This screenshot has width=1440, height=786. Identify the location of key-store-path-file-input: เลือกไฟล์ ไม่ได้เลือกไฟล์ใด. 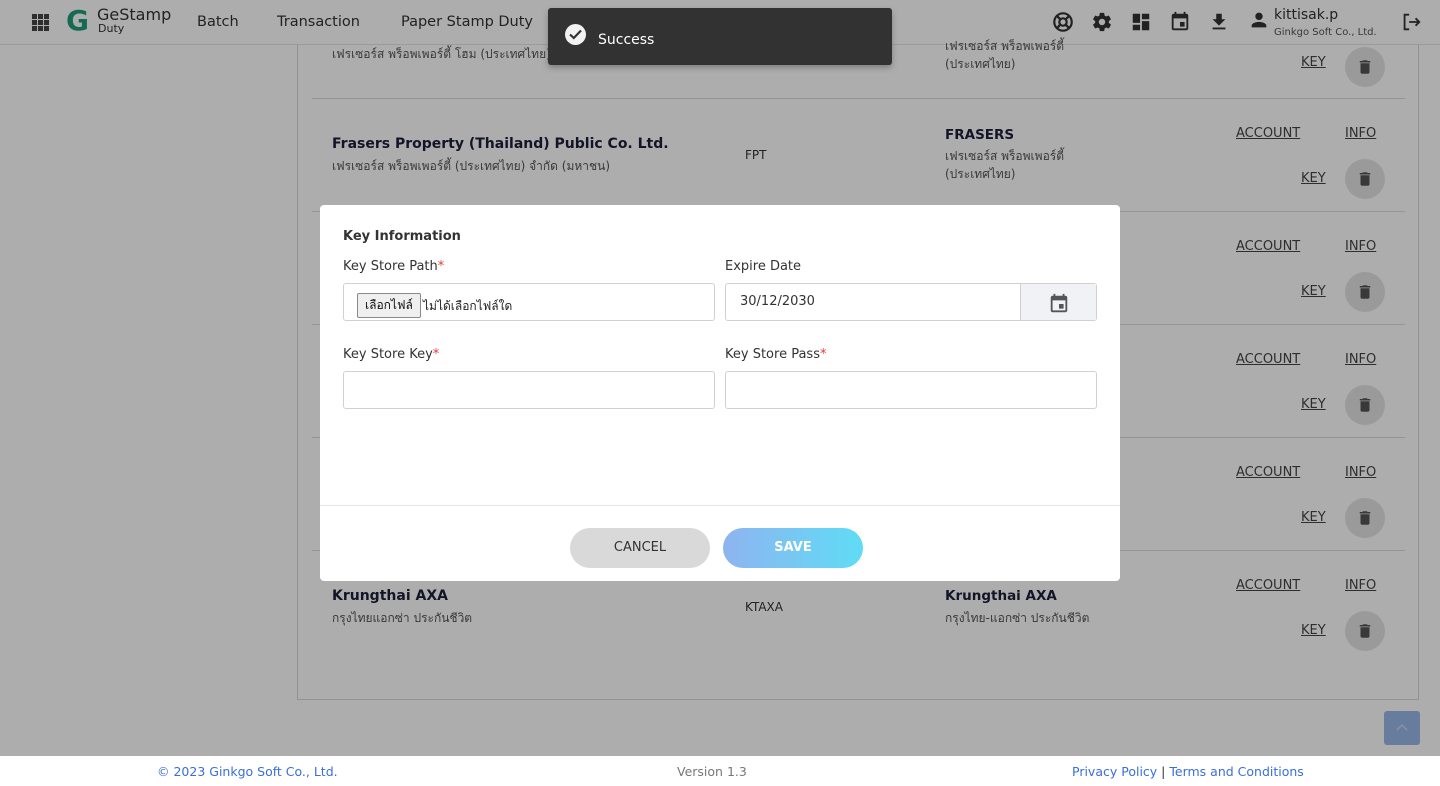
(529, 302).